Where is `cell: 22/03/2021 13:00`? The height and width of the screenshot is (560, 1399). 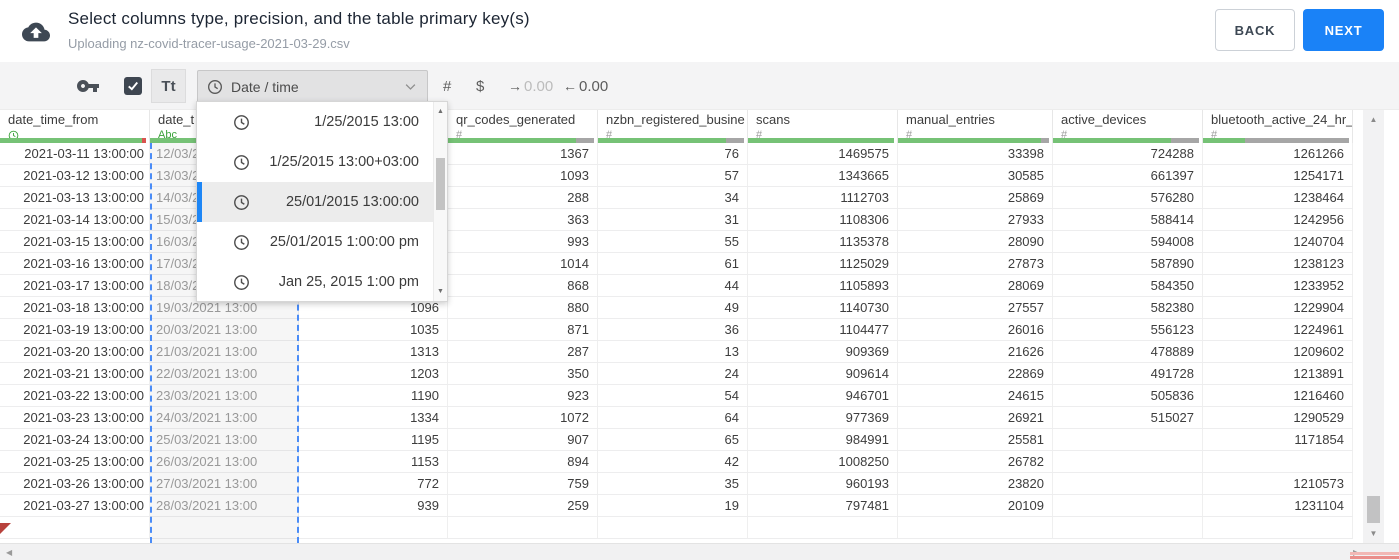 cell: 22/03/2021 13:00 is located at coordinates (224, 373).